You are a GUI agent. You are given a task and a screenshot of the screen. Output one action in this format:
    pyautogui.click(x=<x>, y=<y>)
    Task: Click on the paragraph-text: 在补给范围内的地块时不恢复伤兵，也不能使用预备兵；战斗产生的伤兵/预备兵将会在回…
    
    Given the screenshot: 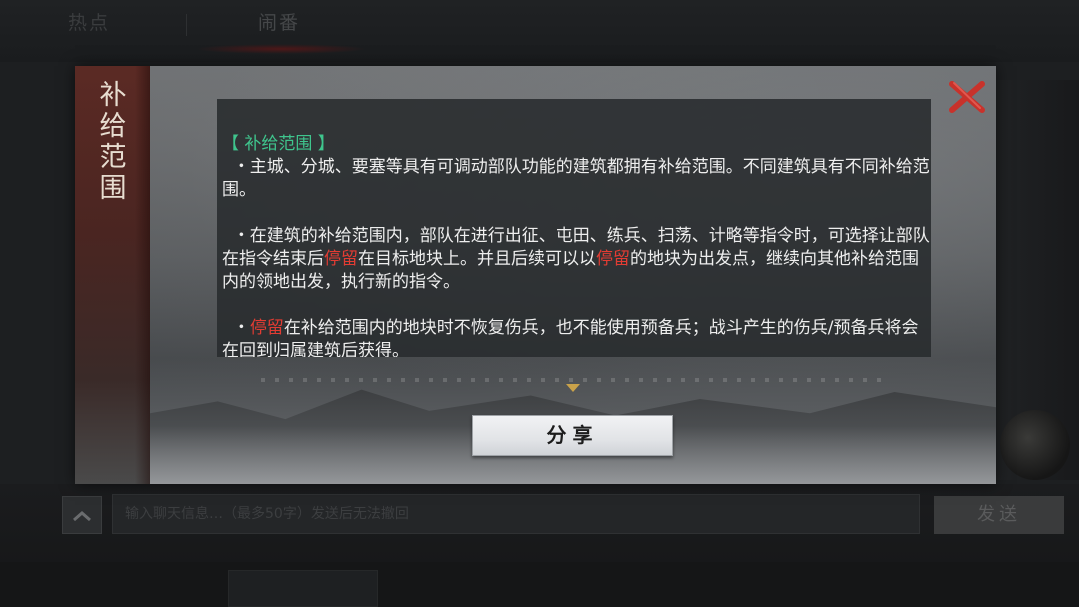 What is the action you would take?
    pyautogui.click(x=570, y=337)
    